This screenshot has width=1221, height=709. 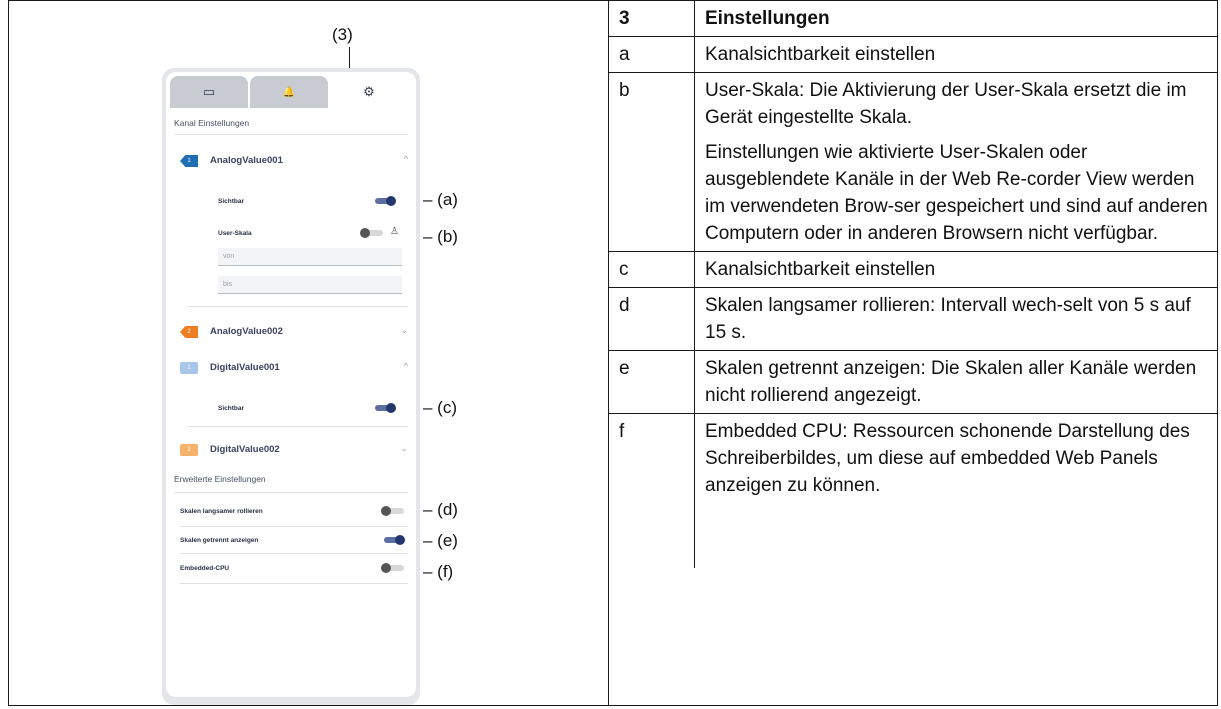 What do you see at coordinates (440, 540) in the screenshot?
I see `callout-e: – (e)` at bounding box center [440, 540].